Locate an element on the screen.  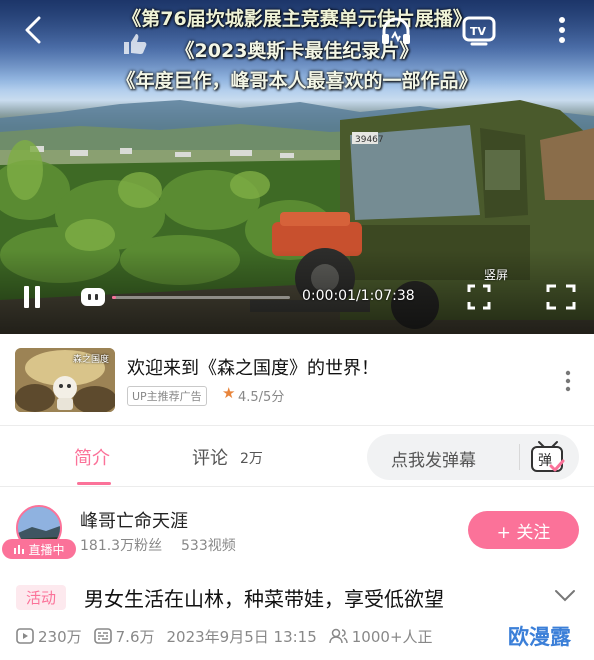
tab-intro: 简介 is located at coordinates (92, 457).